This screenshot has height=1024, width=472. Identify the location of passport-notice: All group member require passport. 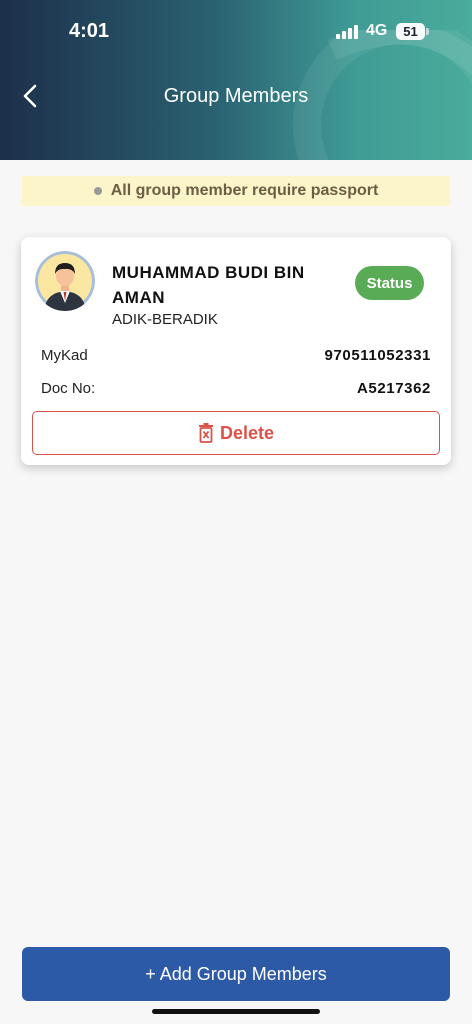
(236, 191).